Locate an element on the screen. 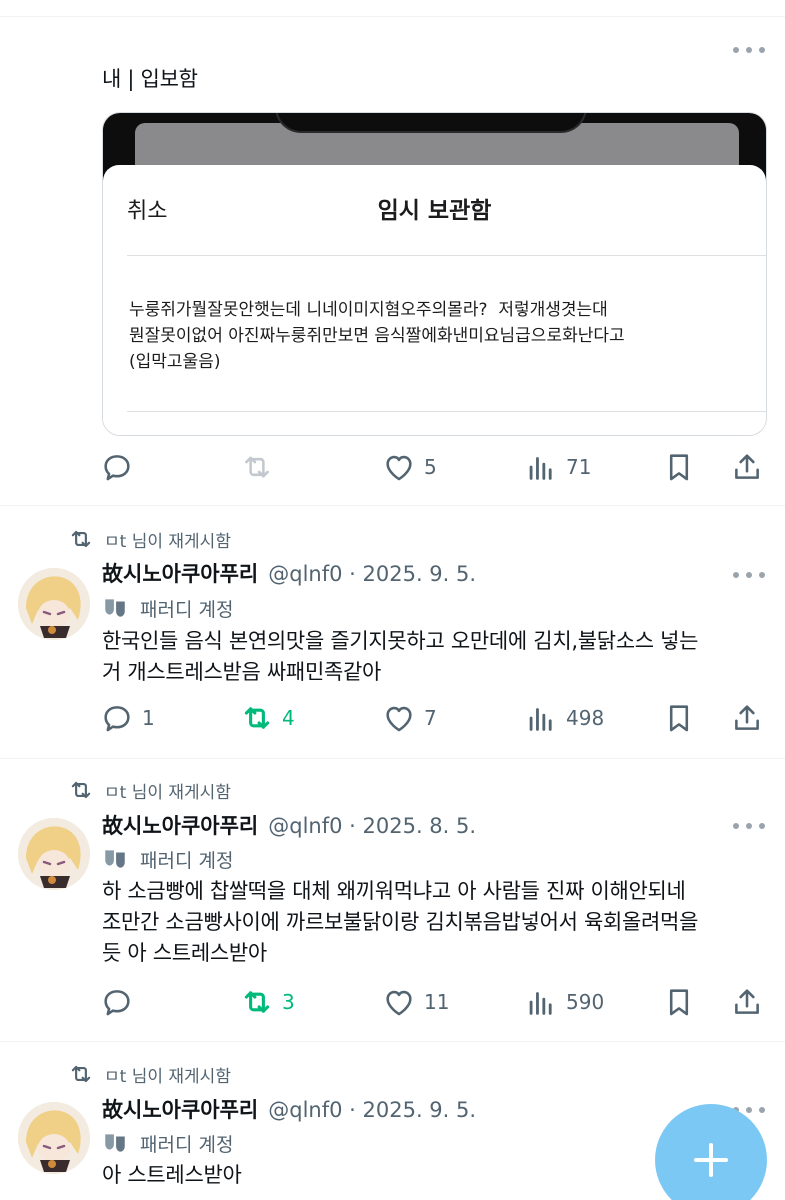 The width and height of the screenshot is (785, 1200). like-button: 7 is located at coordinates (409, 718).